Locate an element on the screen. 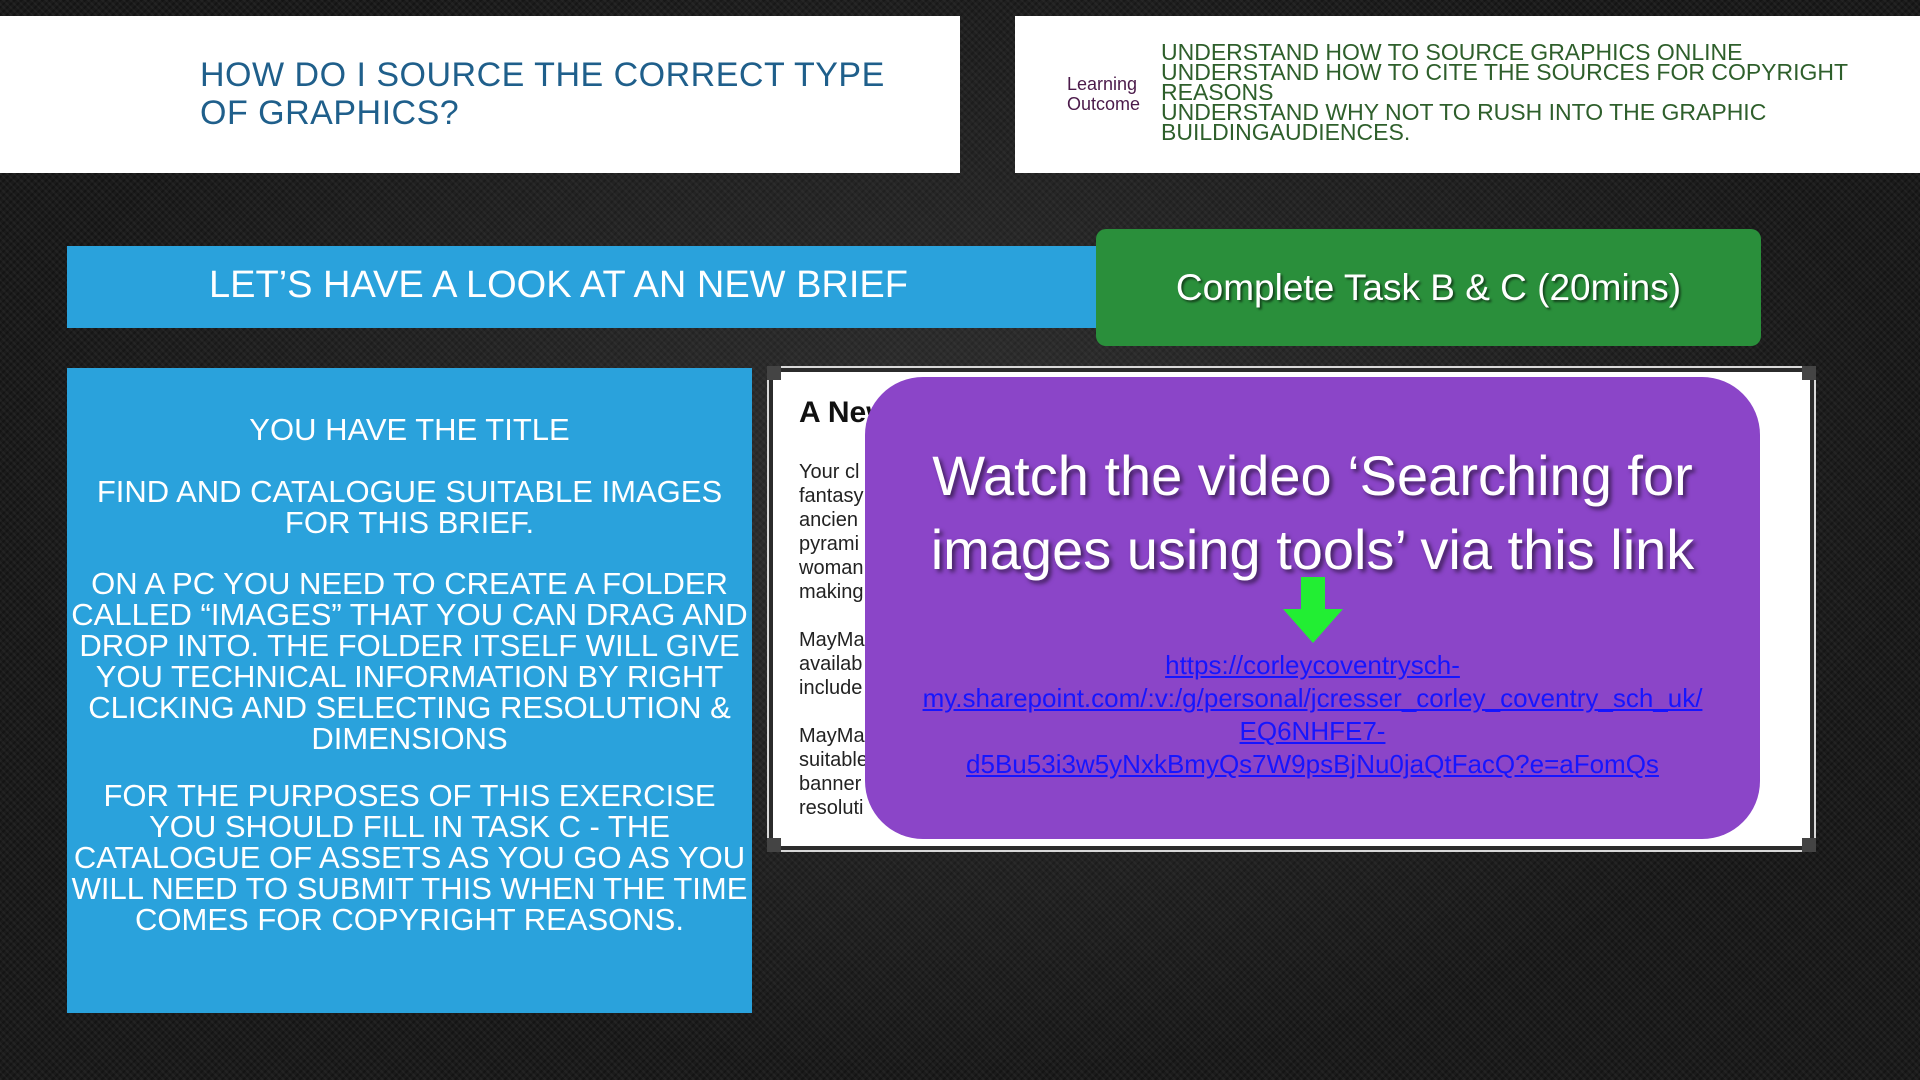  new-brief-banner: LET’S HAVE A LOOK AT AN NEW BRIEF is located at coordinates (582, 287).